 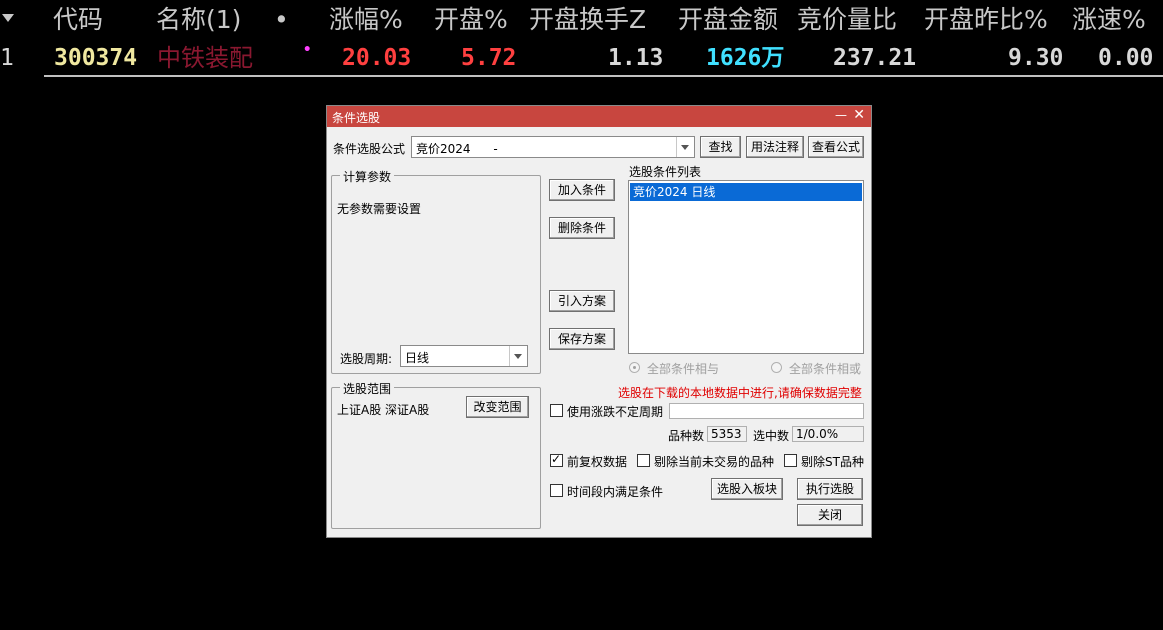 I want to click on scope-text: 上证A股 深证A股, so click(x=383, y=410).